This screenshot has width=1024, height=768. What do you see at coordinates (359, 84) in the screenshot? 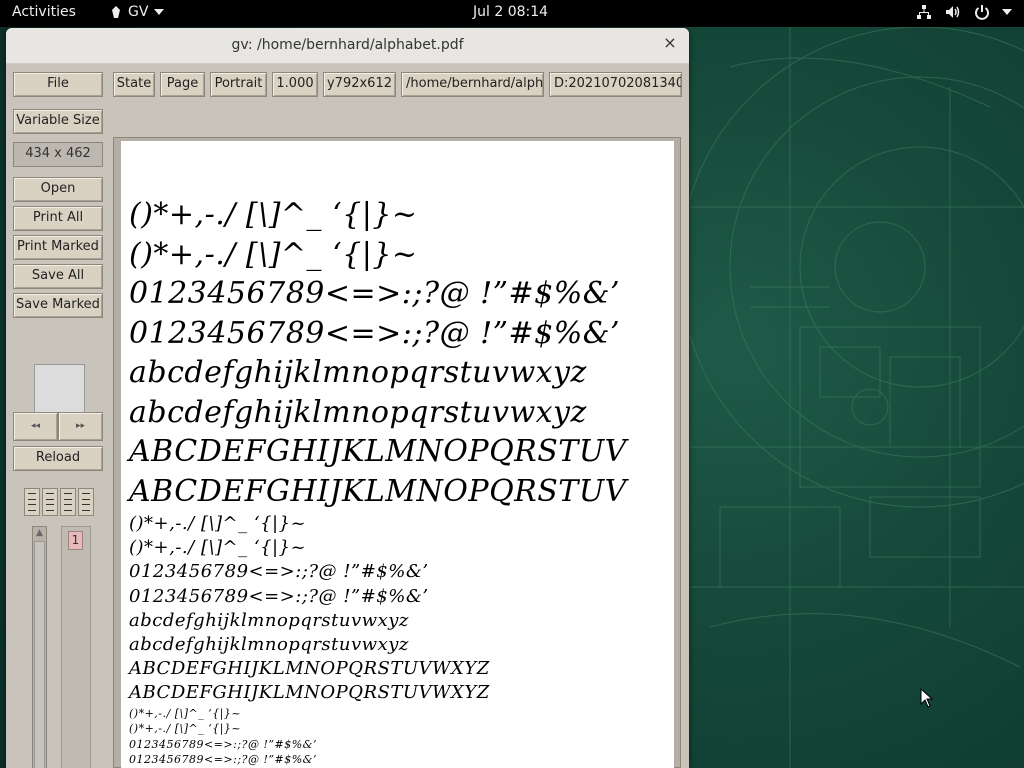
I see `media-button: y792x612` at bounding box center [359, 84].